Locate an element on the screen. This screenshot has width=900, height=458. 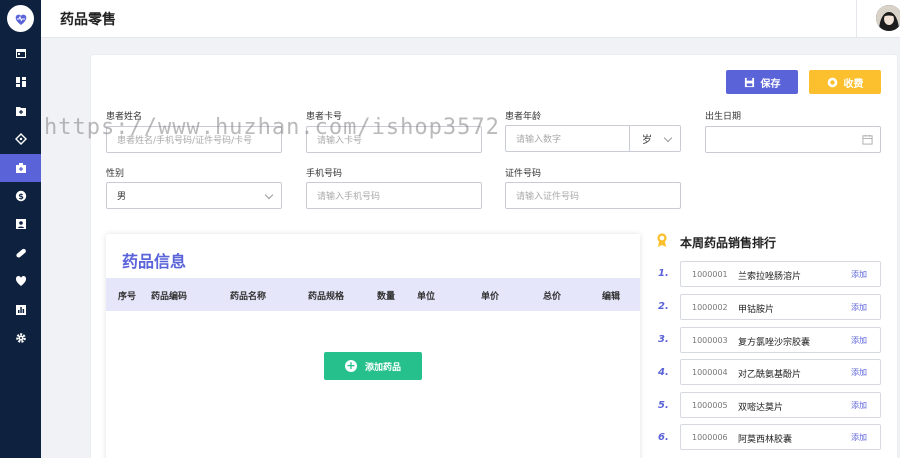
column-header: 药品规格 is located at coordinates (326, 297).